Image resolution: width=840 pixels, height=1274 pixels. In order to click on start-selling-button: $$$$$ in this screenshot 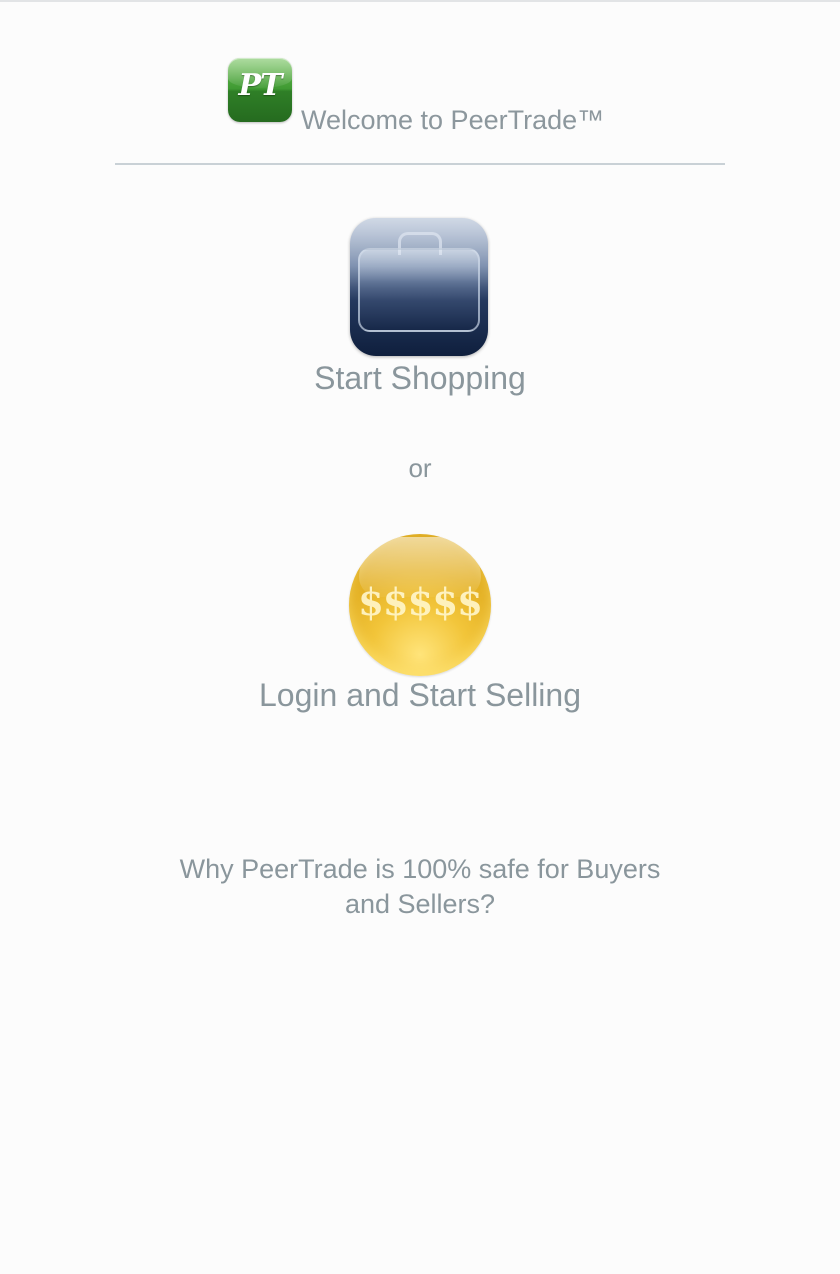, I will do `click(420, 605)`.